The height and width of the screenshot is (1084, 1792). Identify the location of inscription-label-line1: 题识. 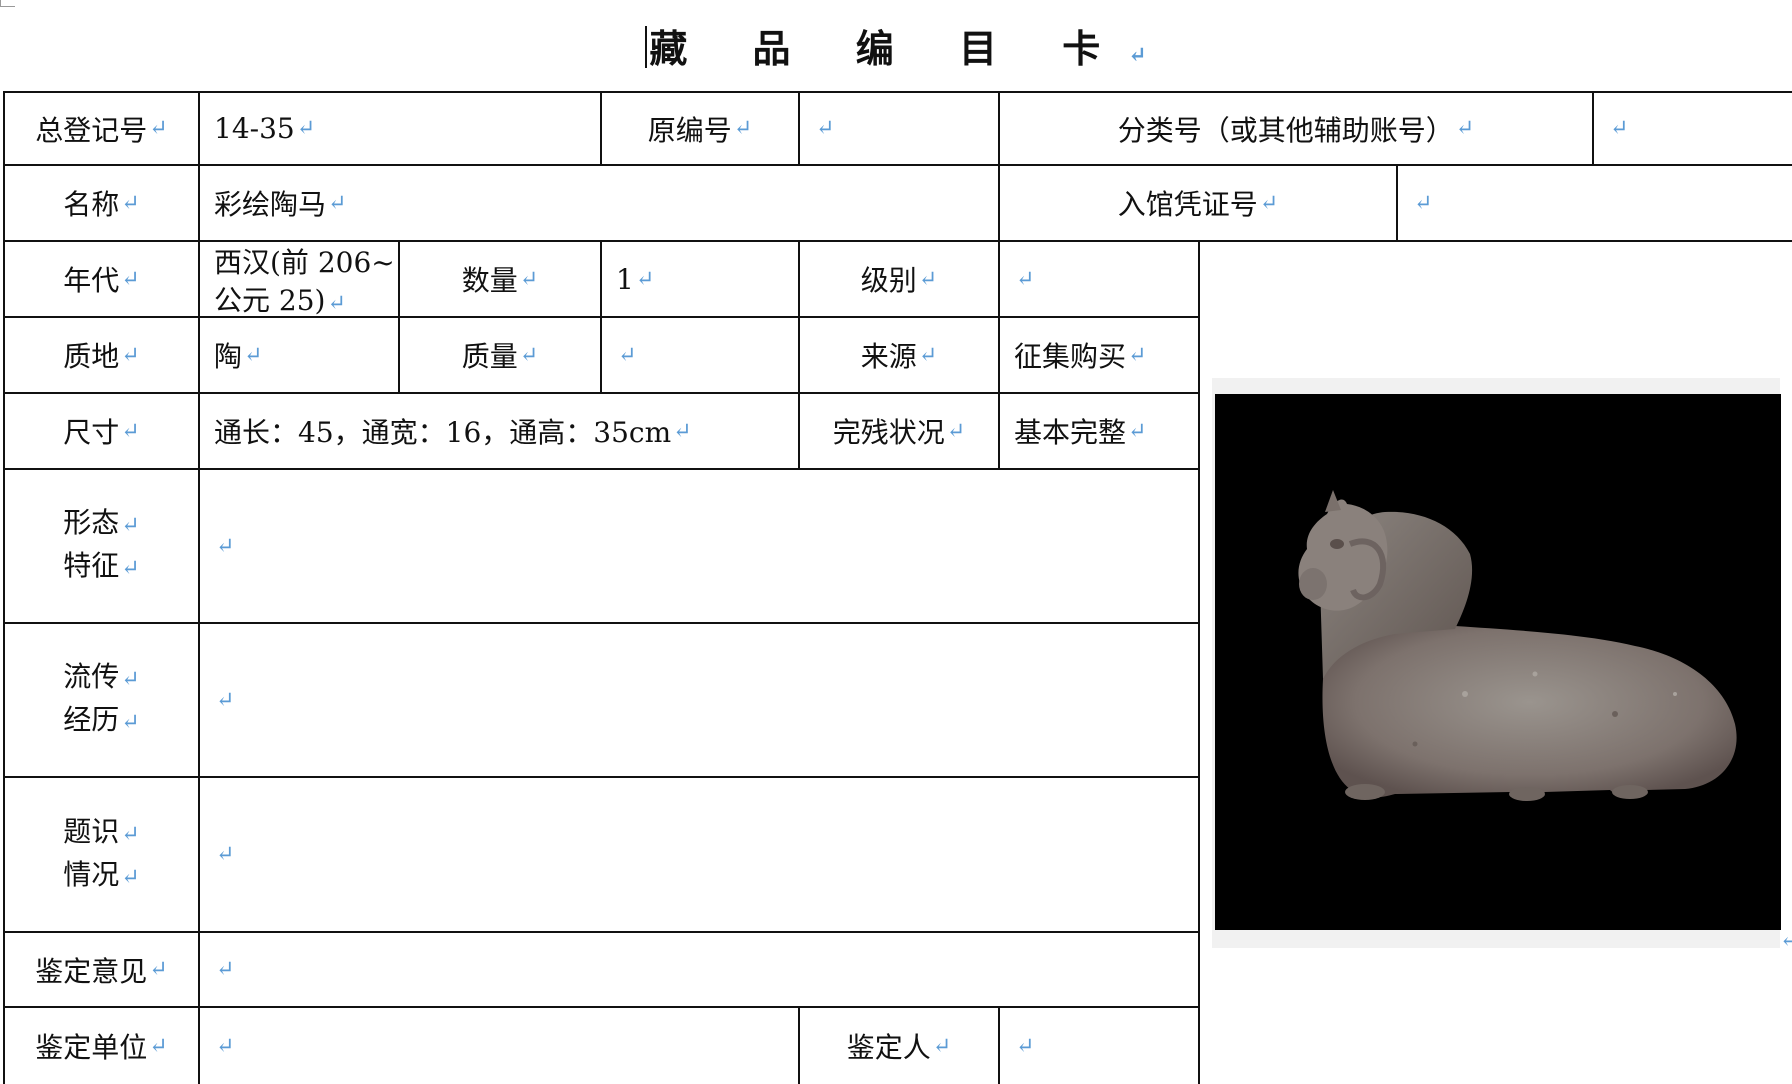
(91, 831).